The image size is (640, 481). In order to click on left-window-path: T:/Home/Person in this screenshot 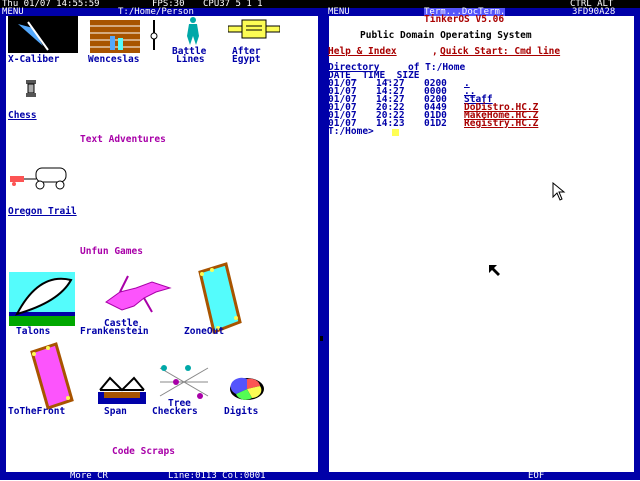, I will do `click(156, 12)`.